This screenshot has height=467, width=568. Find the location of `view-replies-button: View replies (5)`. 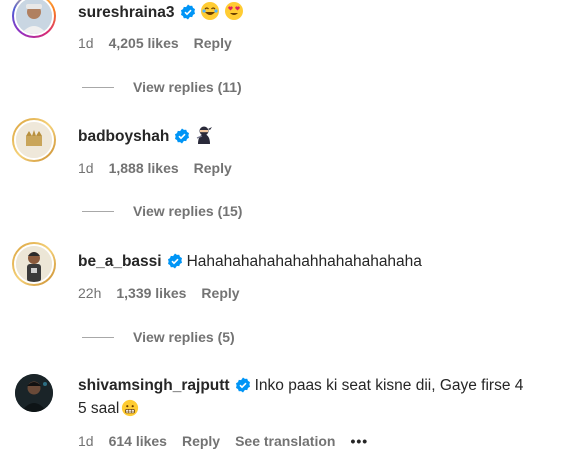

view-replies-button: View replies (5) is located at coordinates (158, 337).